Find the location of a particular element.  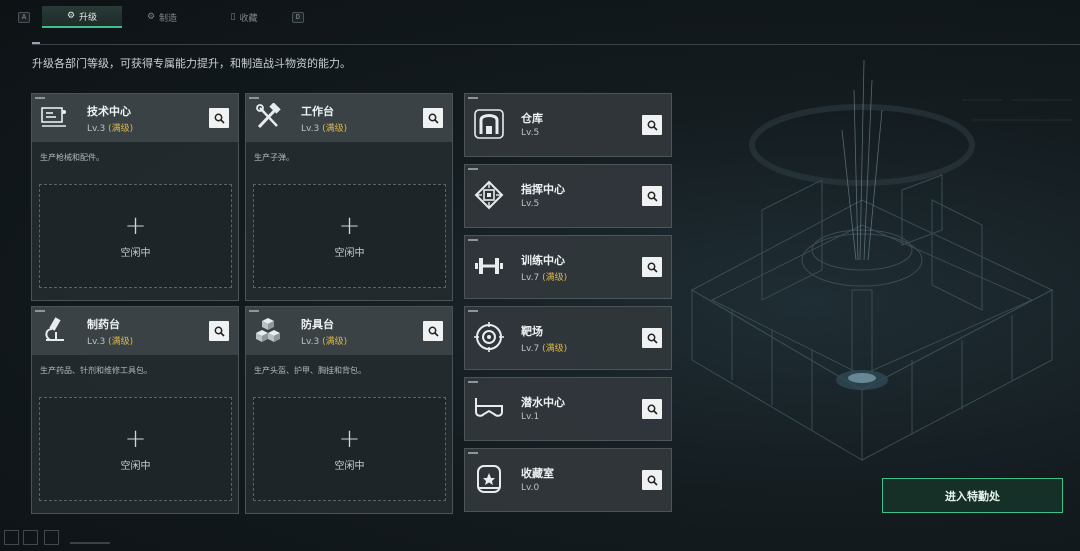

tab-craft: ⚙ 制造 is located at coordinates (162, 17).